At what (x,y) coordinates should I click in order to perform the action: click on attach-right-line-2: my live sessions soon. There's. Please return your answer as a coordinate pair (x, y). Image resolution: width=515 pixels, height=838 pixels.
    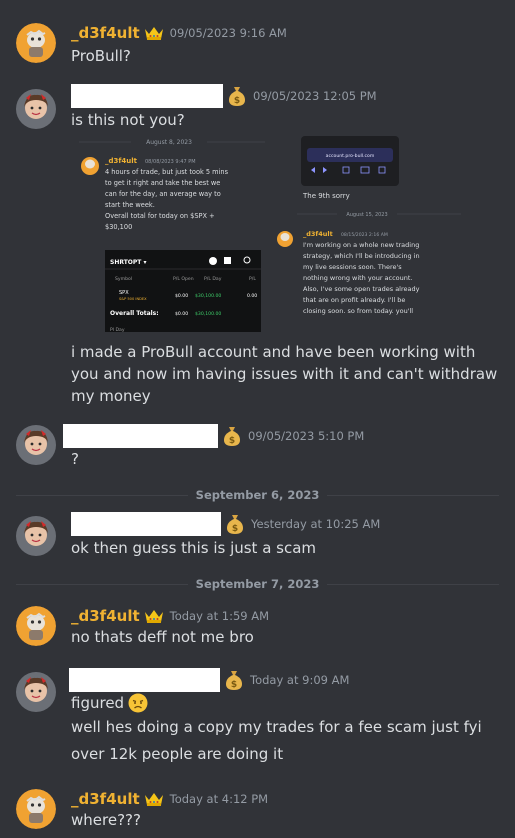
    Looking at the image, I should click on (352, 267).